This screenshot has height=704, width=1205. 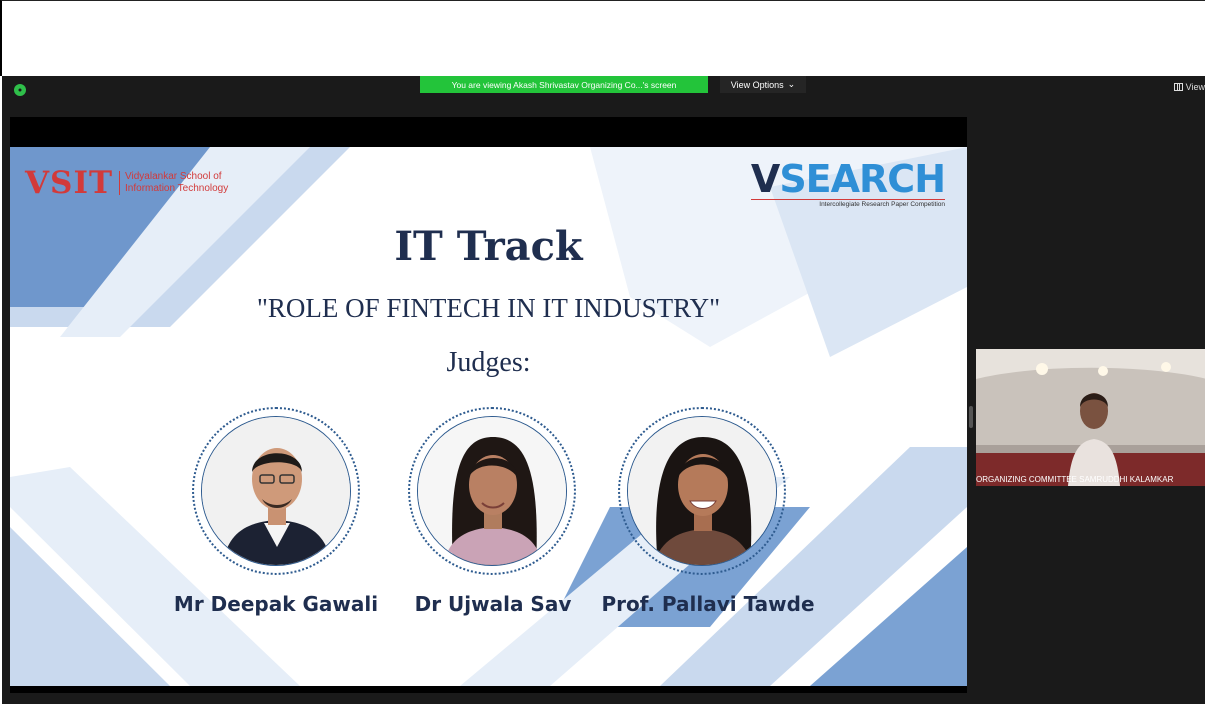 I want to click on view-button: View, so click(x=1189, y=87).